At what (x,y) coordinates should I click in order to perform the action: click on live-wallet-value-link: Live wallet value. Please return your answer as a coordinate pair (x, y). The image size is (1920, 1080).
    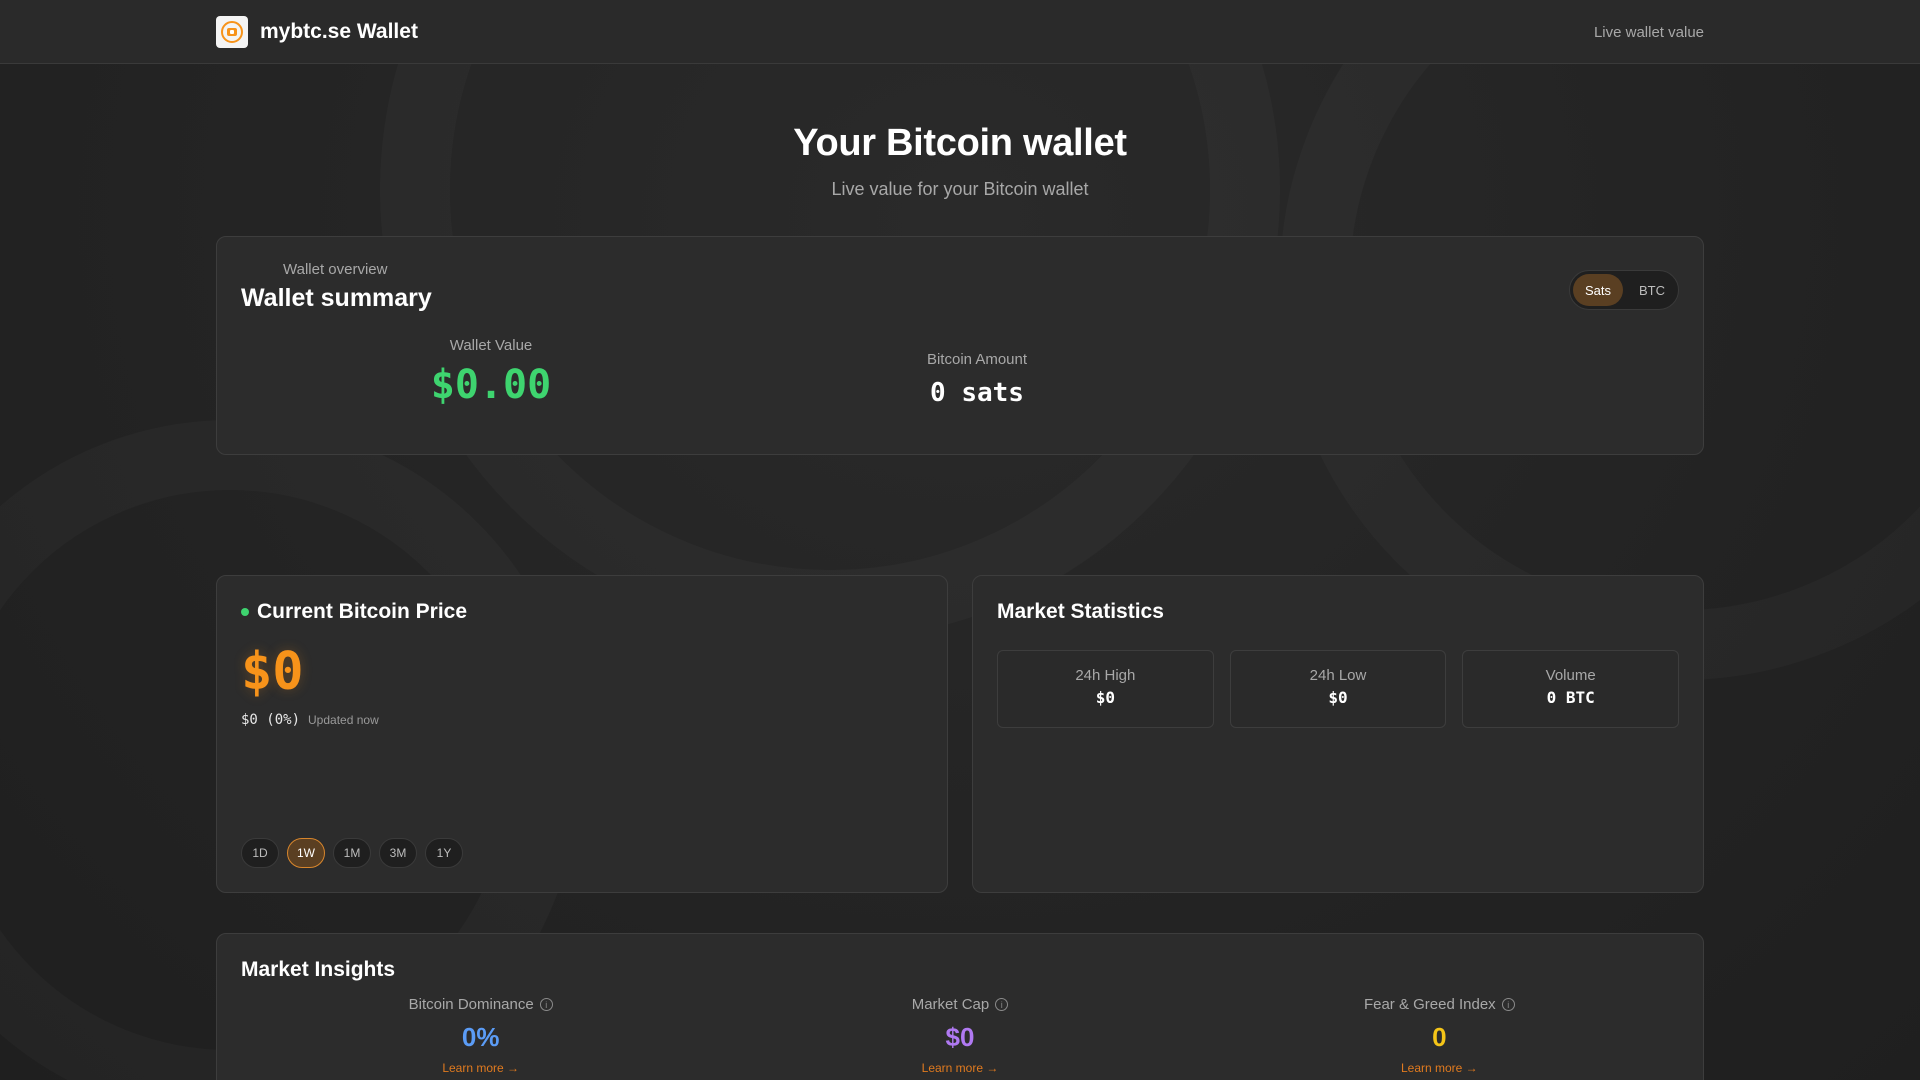
    Looking at the image, I should click on (1649, 32).